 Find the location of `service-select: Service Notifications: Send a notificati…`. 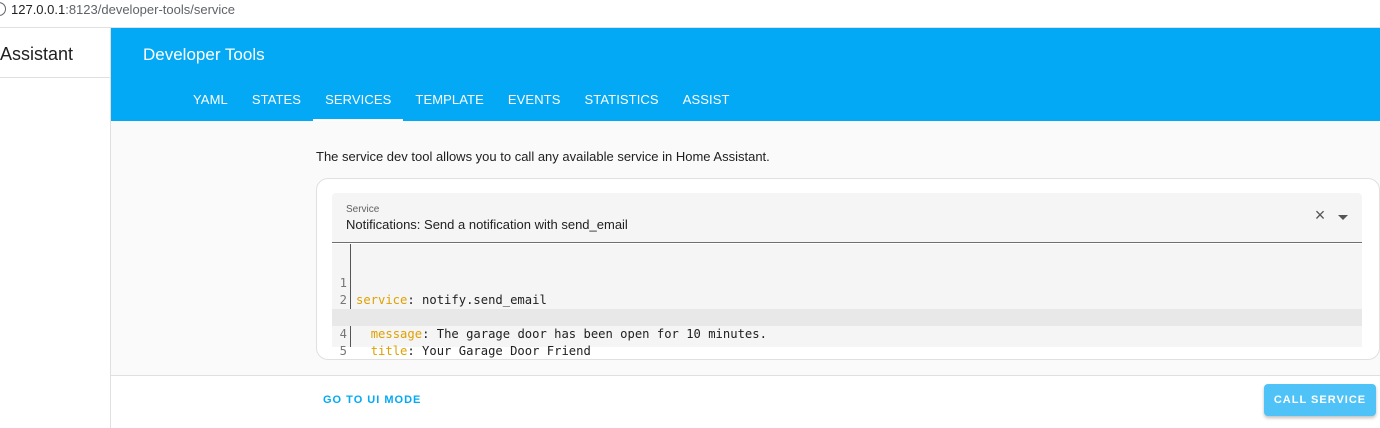

service-select: Service Notifications: Send a notificati… is located at coordinates (847, 218).